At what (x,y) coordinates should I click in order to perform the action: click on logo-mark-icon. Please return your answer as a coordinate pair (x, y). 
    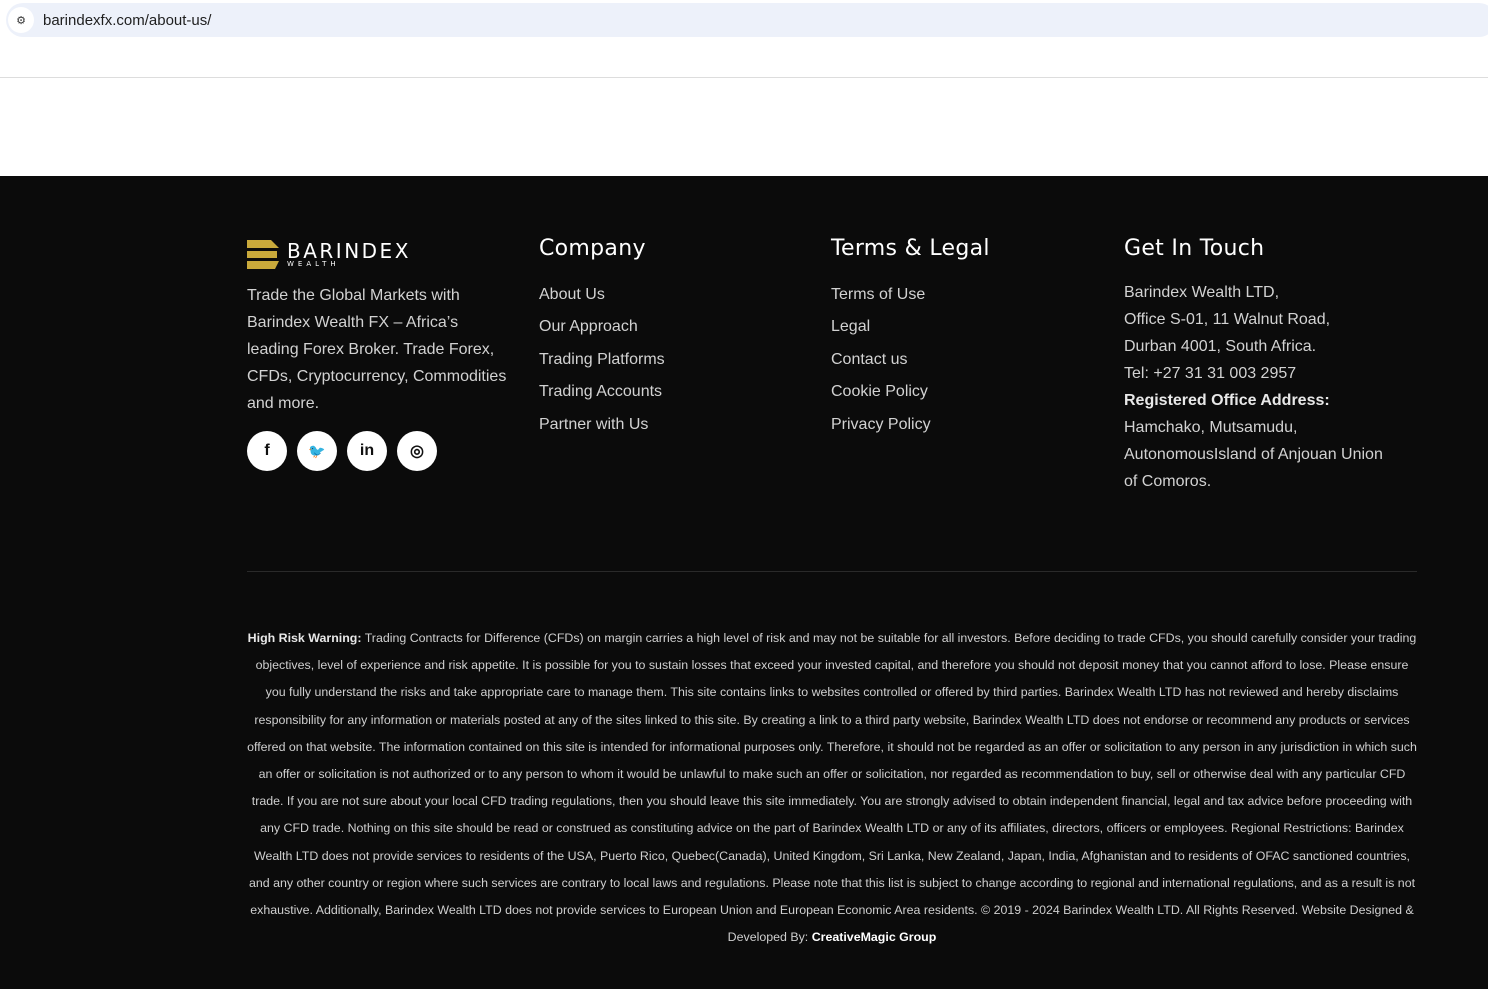
    Looking at the image, I should click on (263, 254).